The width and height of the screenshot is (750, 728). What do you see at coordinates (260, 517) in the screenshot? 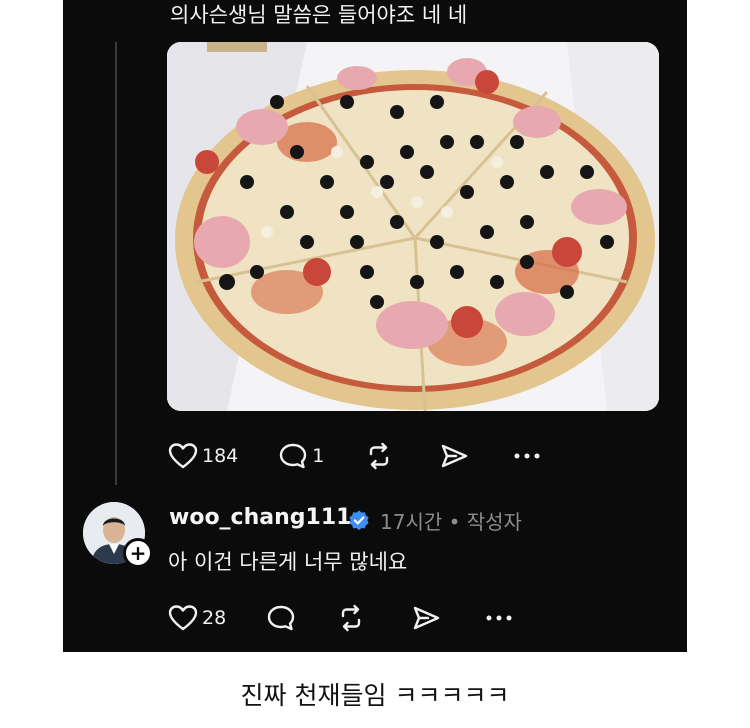
I see `reply-username: woo_chang111` at bounding box center [260, 517].